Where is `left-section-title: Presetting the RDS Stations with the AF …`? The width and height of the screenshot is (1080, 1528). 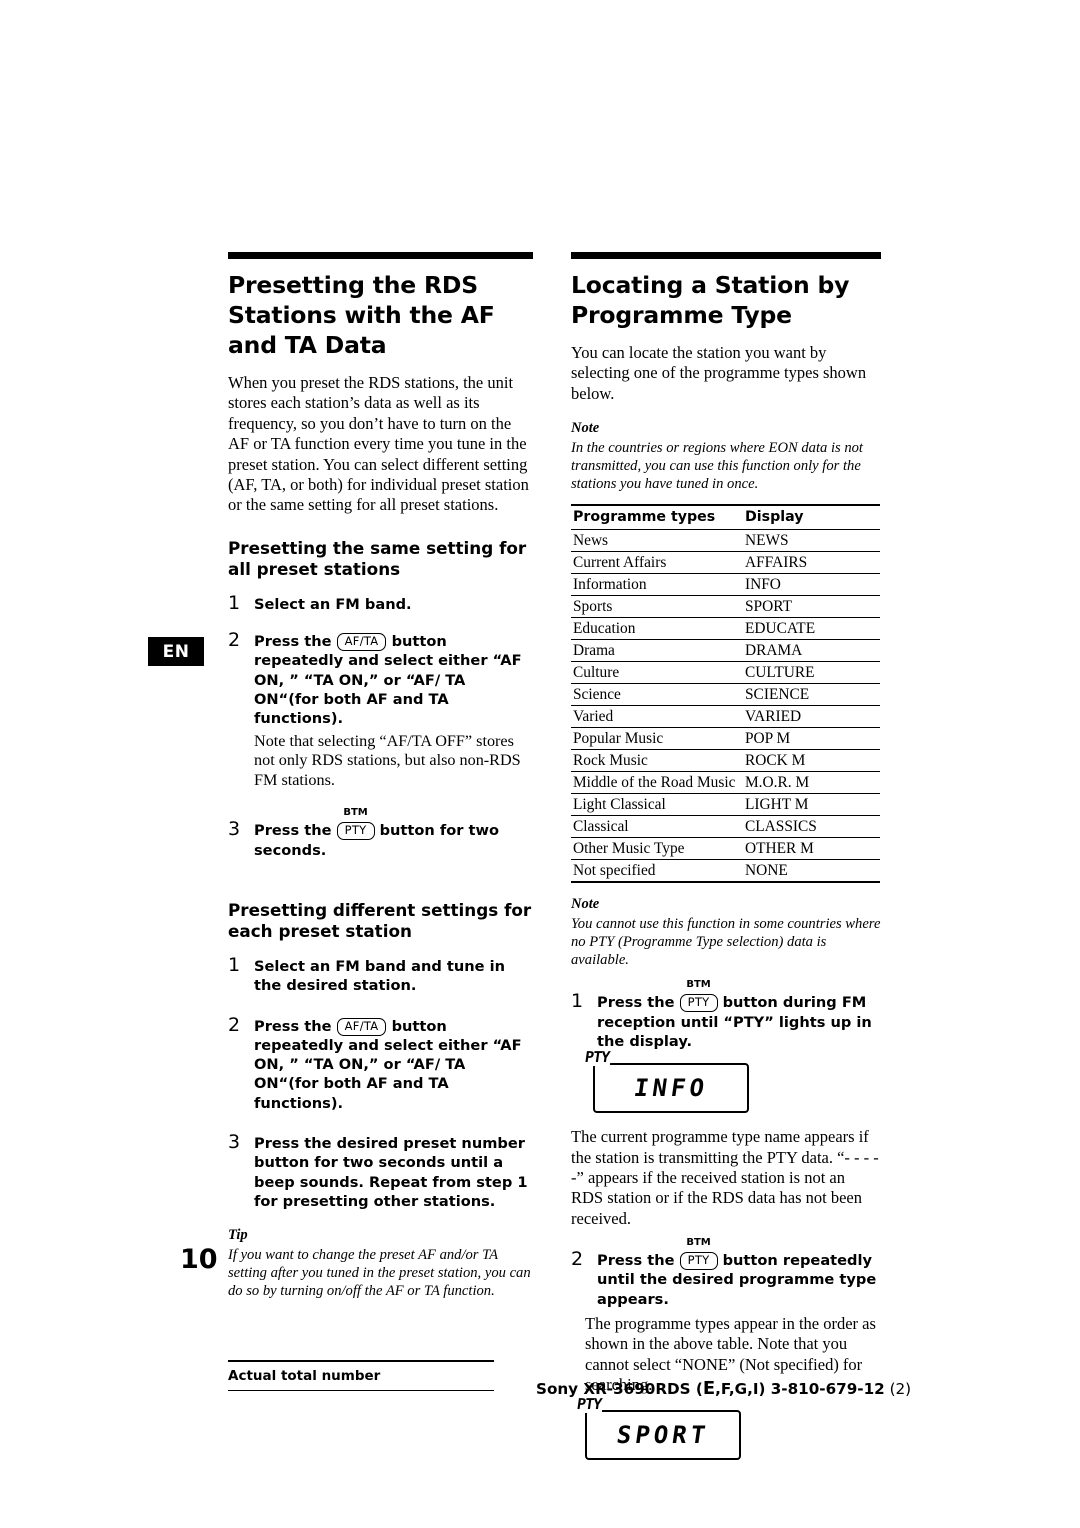 left-section-title: Presetting the RDS Stations with the AF … is located at coordinates (361, 315).